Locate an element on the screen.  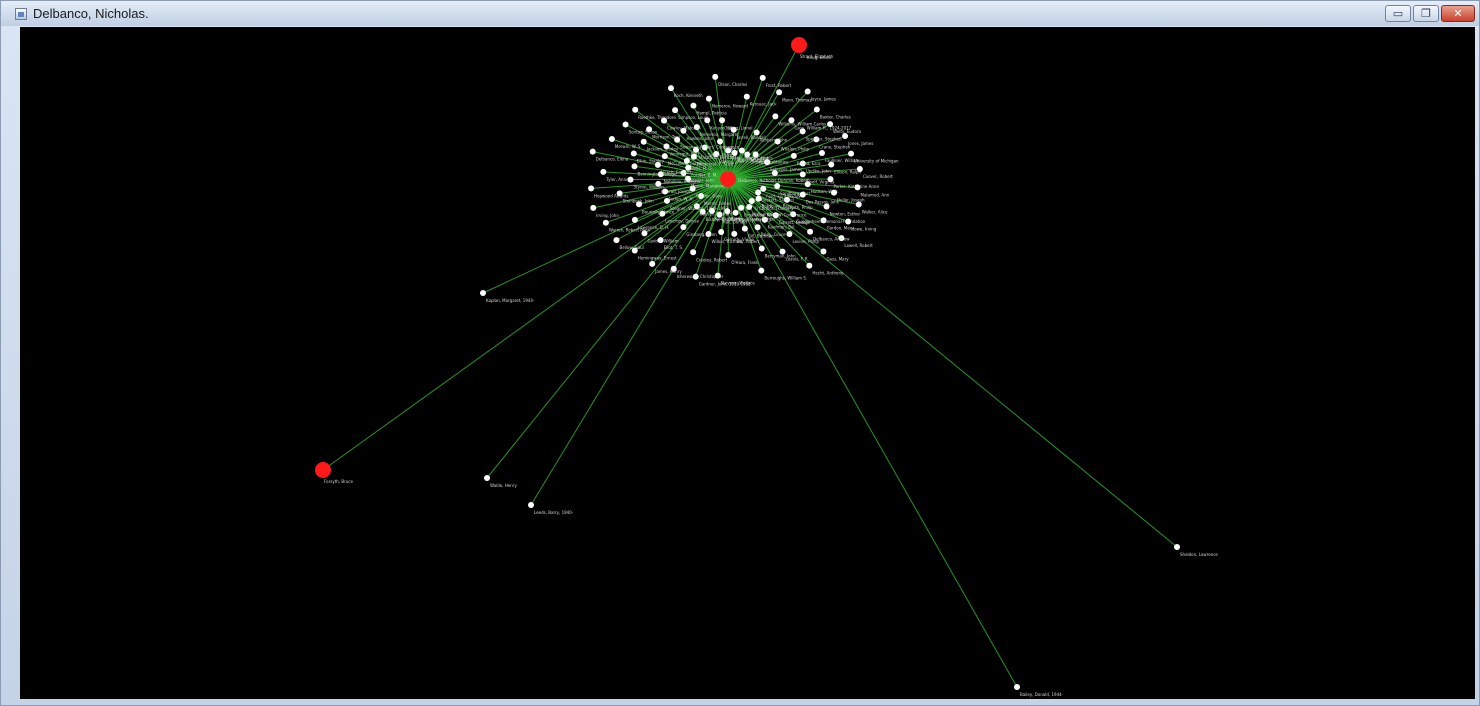
minimize-button: ▭ is located at coordinates (1398, 13).